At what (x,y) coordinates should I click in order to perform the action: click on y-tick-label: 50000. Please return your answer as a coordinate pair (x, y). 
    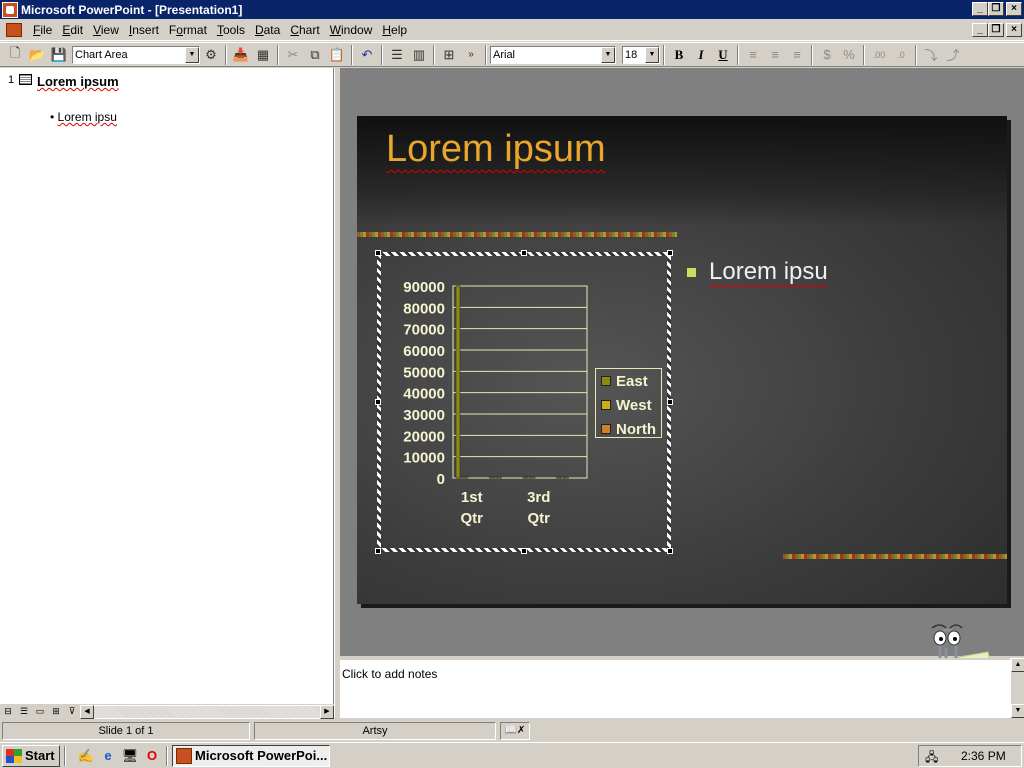
    Looking at the image, I should click on (424, 372).